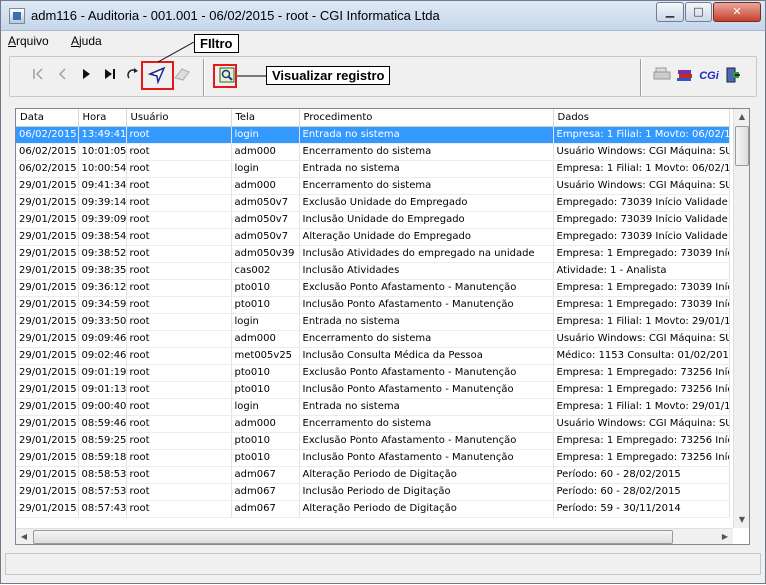  What do you see at coordinates (102, 254) in the screenshot?
I see `cell-hora: 09:38:52` at bounding box center [102, 254].